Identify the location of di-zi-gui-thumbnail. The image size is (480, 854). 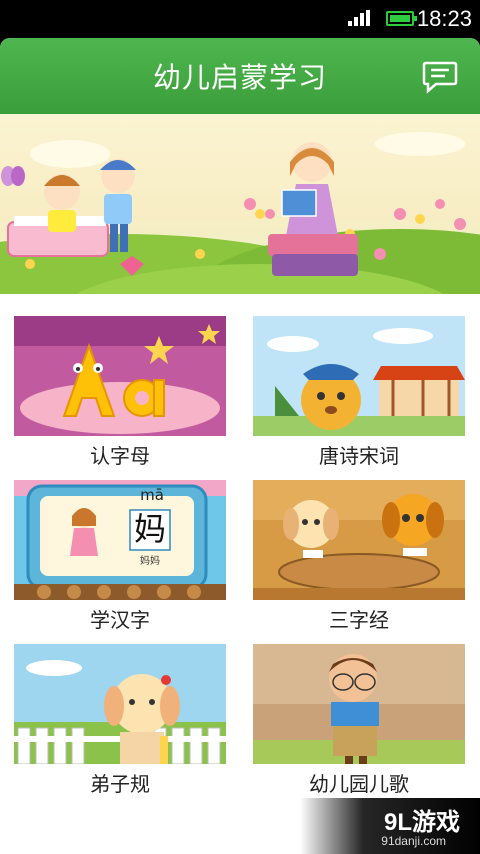
(120, 704).